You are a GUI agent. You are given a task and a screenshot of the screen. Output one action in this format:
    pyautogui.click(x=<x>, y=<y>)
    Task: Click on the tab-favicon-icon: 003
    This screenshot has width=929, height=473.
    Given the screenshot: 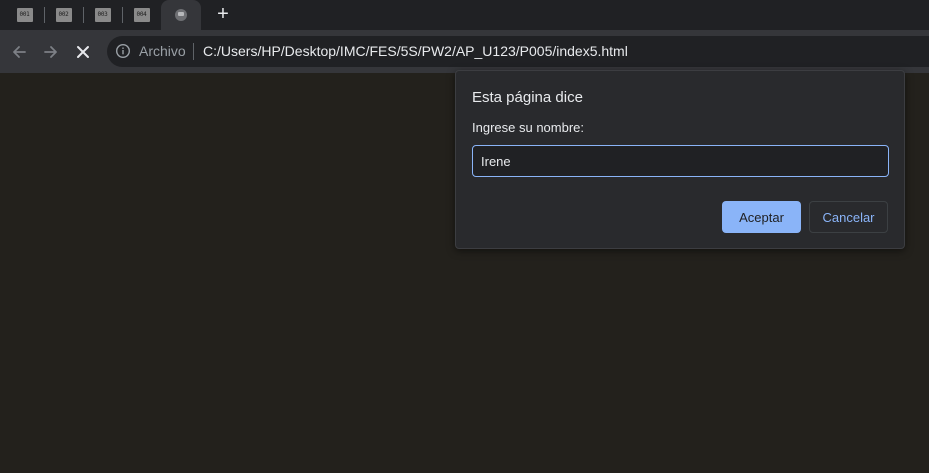 What is the action you would take?
    pyautogui.click(x=102, y=15)
    